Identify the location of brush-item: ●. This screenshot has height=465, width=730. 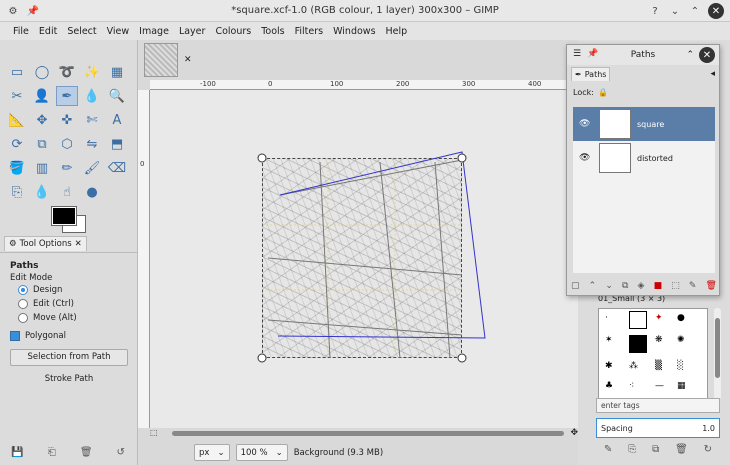
(681, 318).